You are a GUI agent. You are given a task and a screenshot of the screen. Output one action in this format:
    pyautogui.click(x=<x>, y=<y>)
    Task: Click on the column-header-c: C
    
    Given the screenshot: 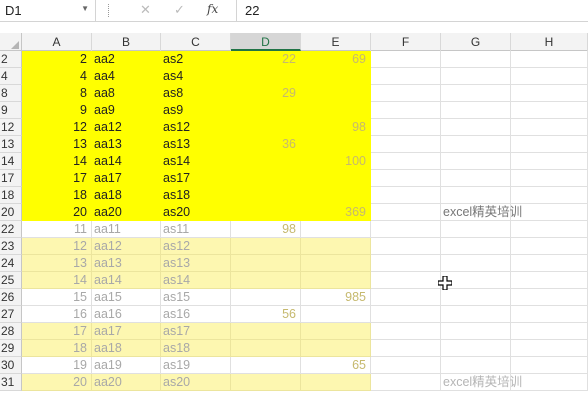 What is the action you would take?
    pyautogui.click(x=196, y=42)
    